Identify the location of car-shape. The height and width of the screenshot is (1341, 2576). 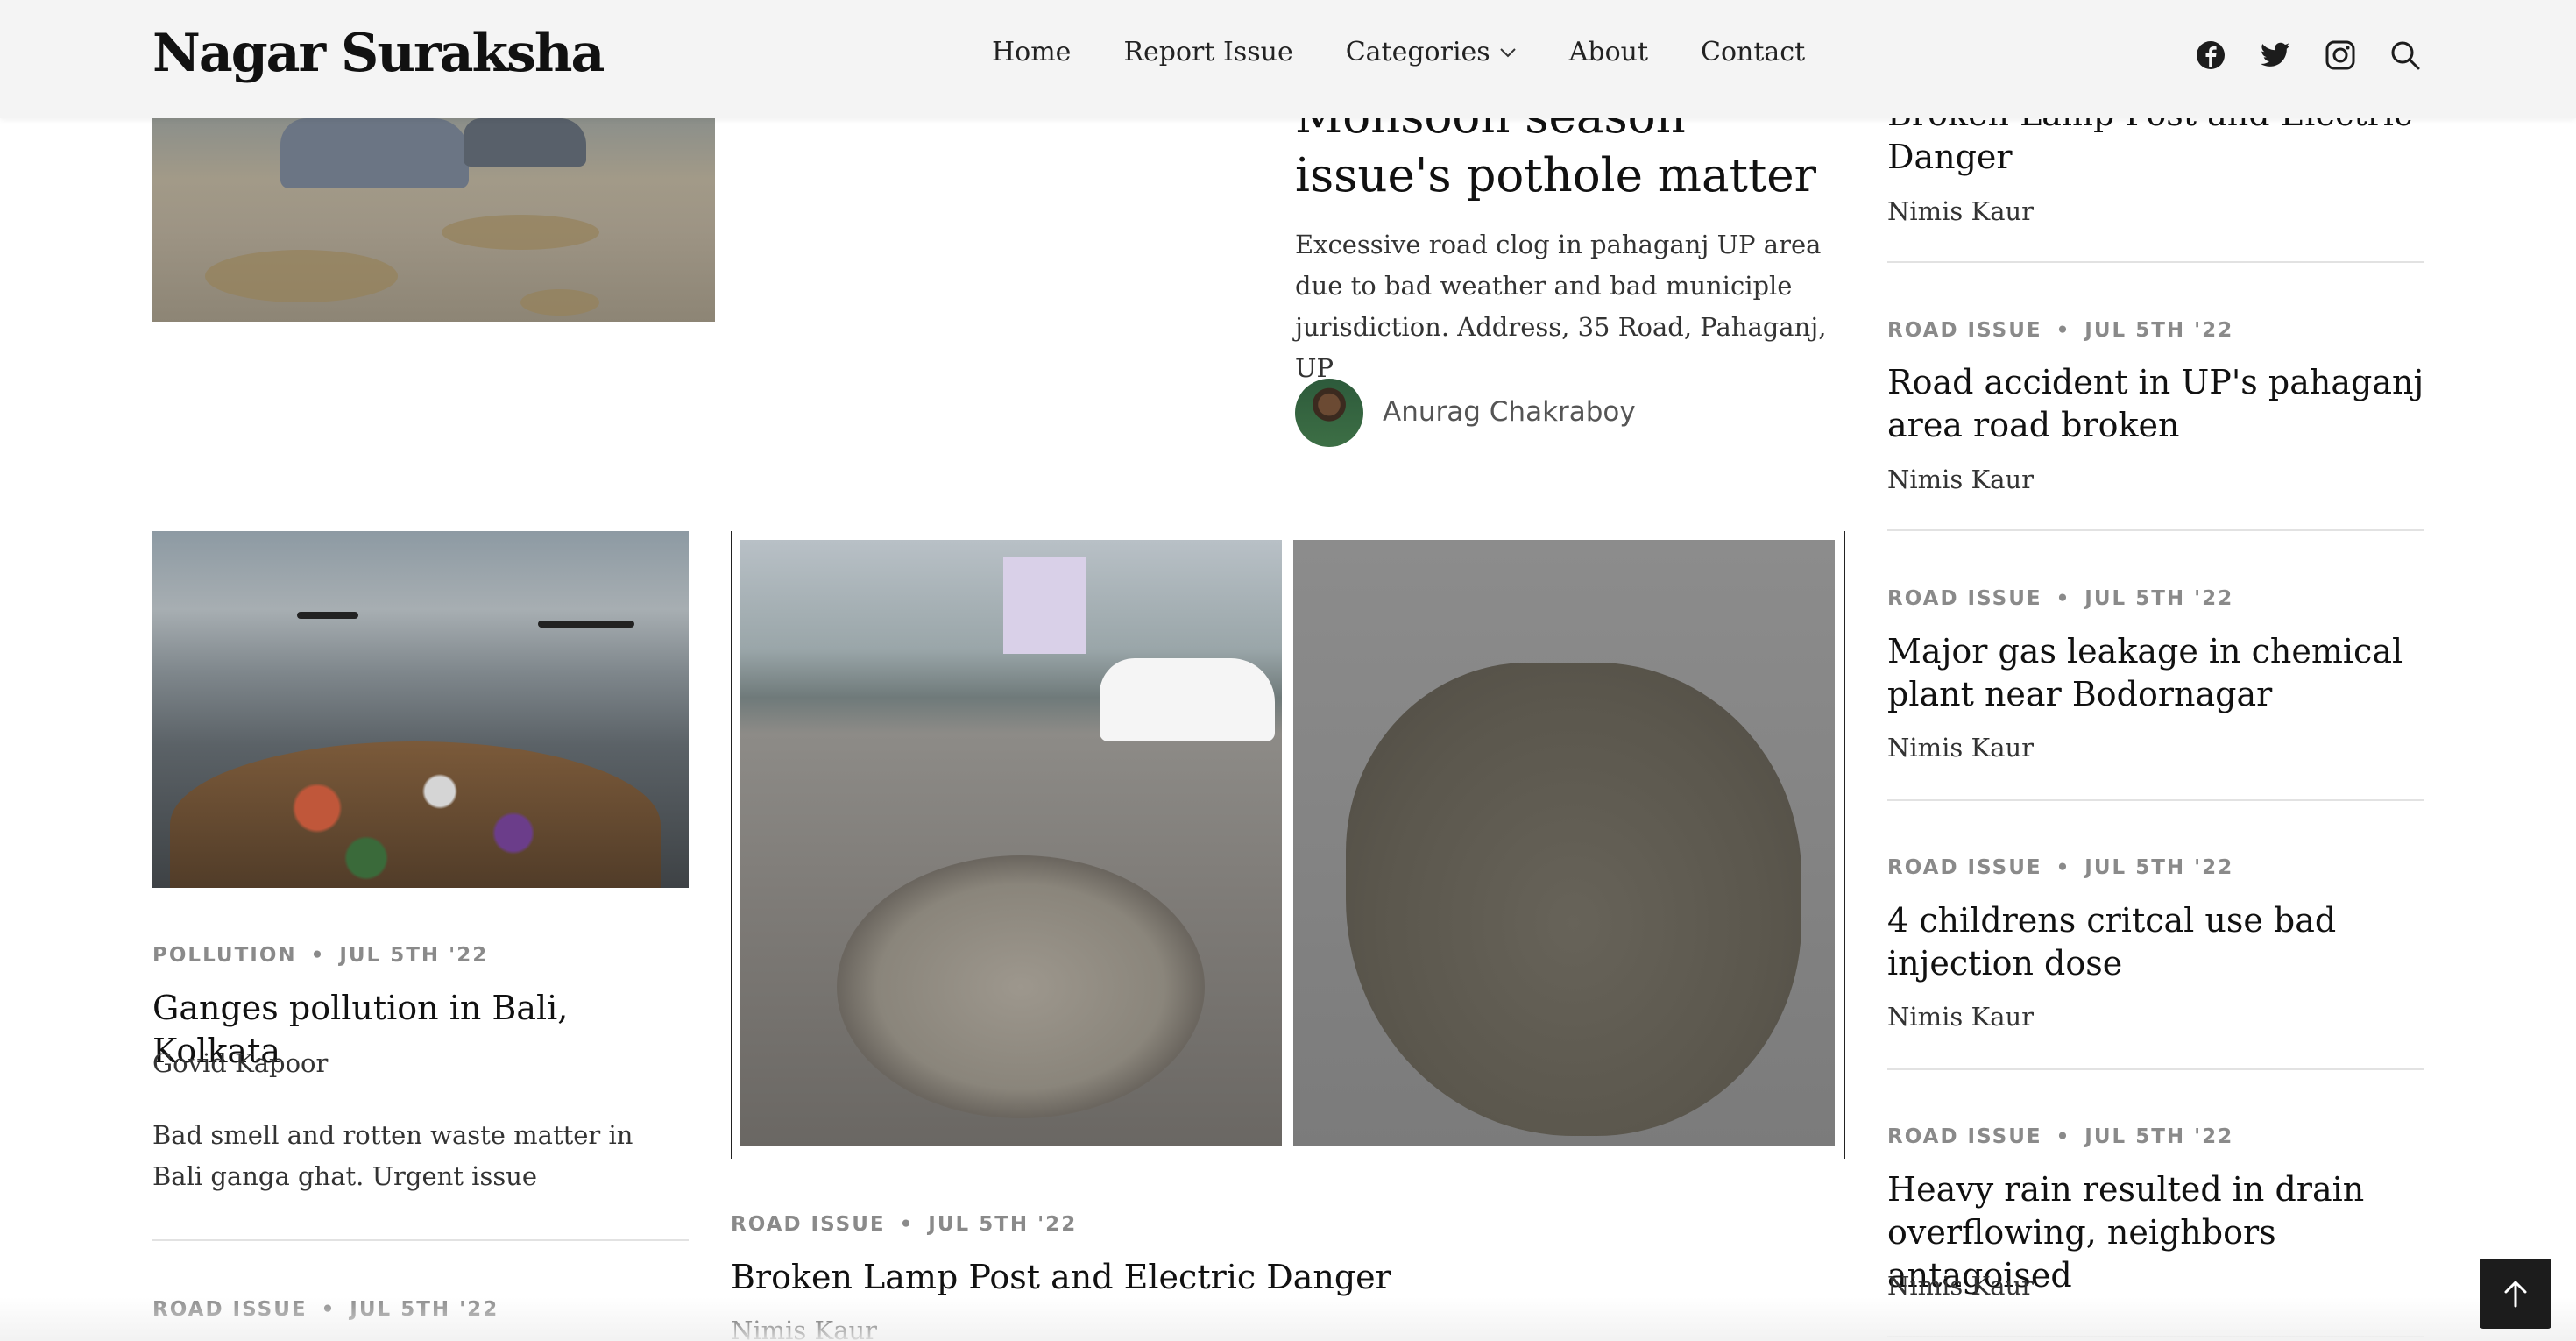
(374, 153).